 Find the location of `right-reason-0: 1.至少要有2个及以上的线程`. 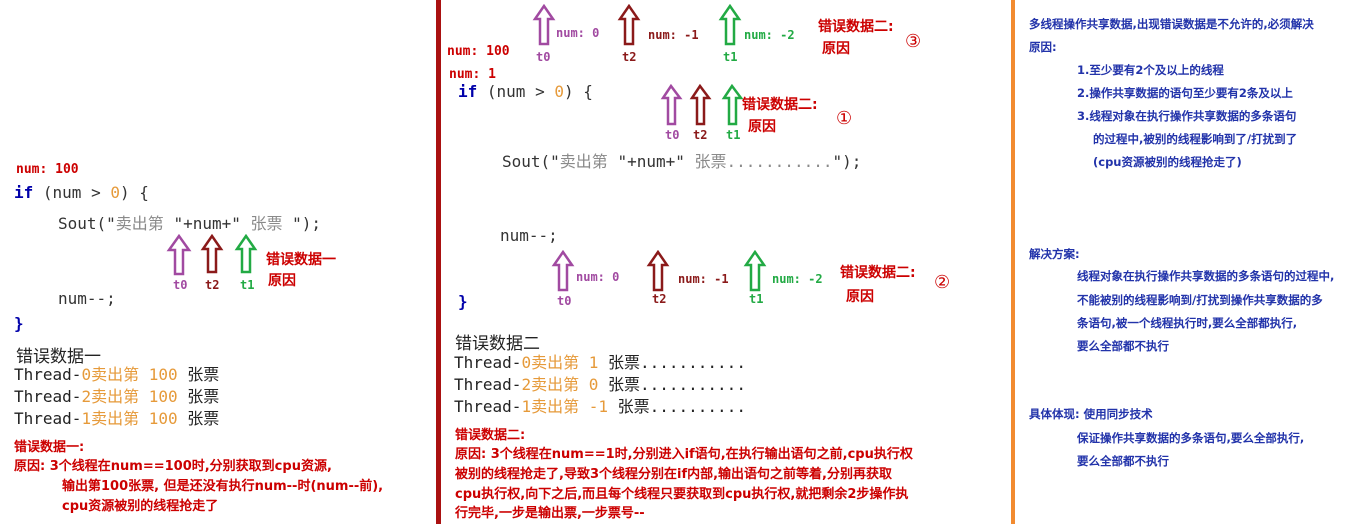

right-reason-0: 1.至少要有2个及以上的线程 is located at coordinates (1150, 70).